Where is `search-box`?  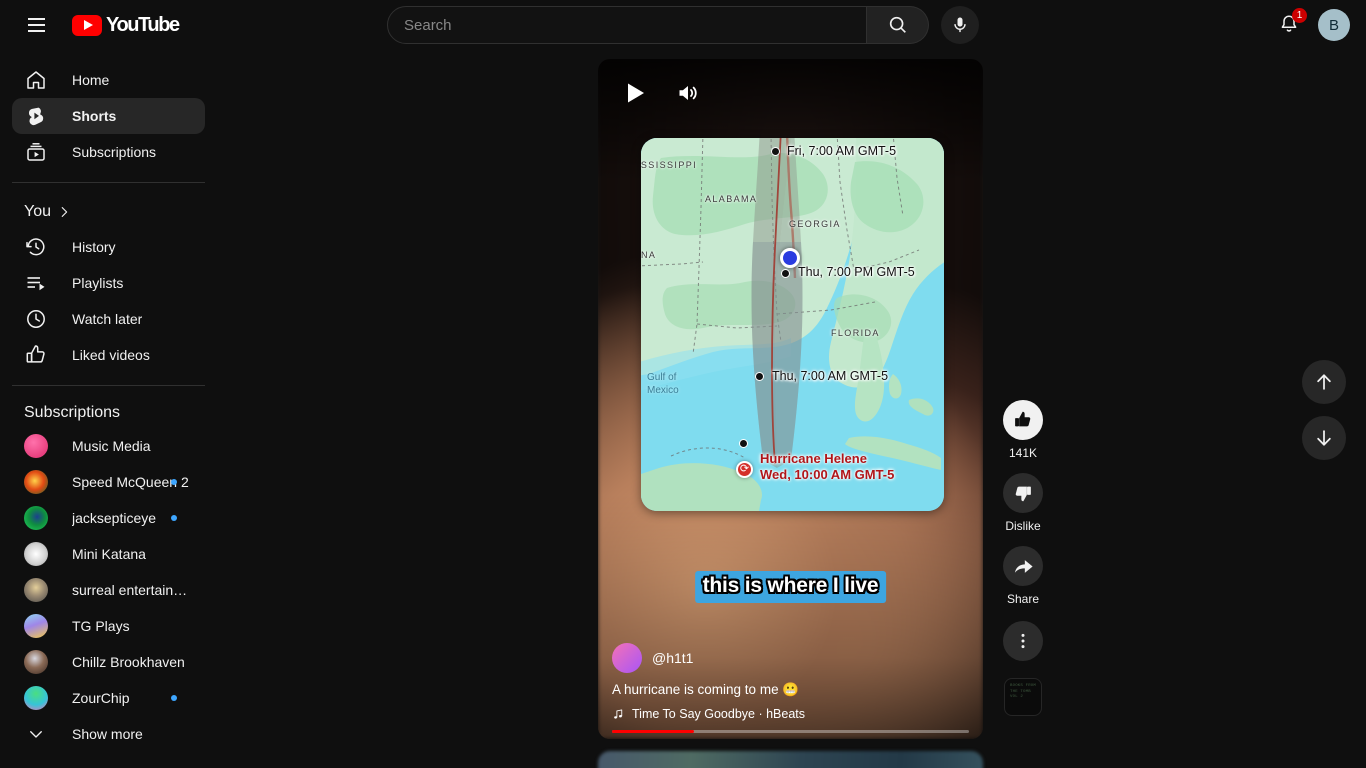
search-box is located at coordinates (627, 25).